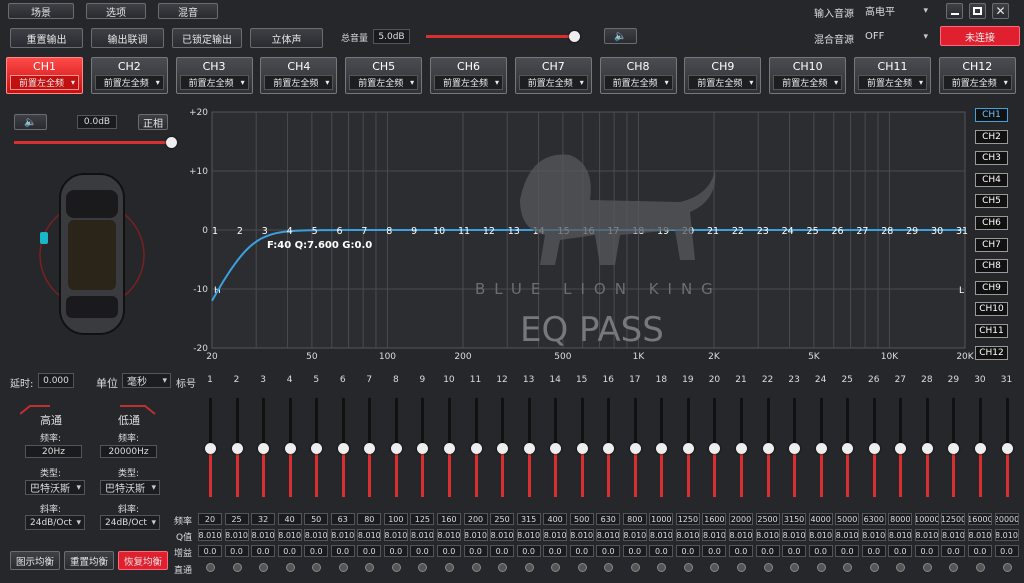 The width and height of the screenshot is (1024, 583). Describe the element at coordinates (574, 36) in the screenshot. I see `master-volume-knob` at that location.